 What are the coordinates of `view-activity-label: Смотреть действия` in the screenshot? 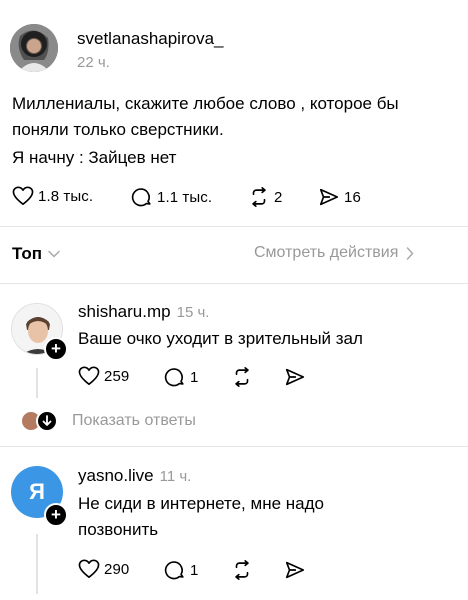 It's located at (326, 252).